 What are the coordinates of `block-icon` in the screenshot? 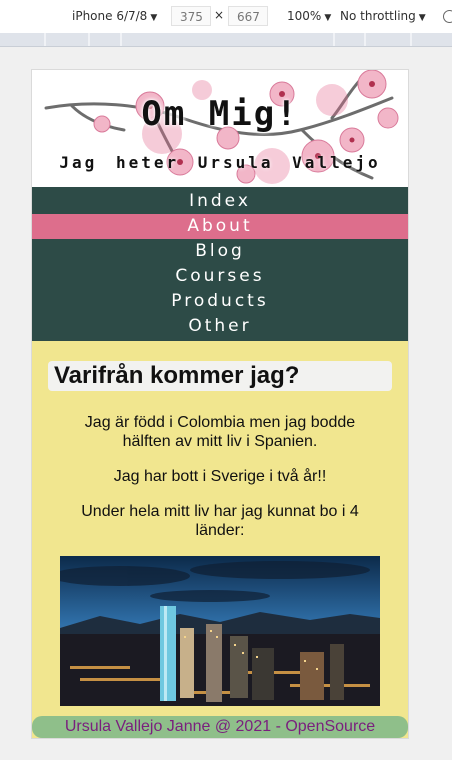 It's located at (447, 16).